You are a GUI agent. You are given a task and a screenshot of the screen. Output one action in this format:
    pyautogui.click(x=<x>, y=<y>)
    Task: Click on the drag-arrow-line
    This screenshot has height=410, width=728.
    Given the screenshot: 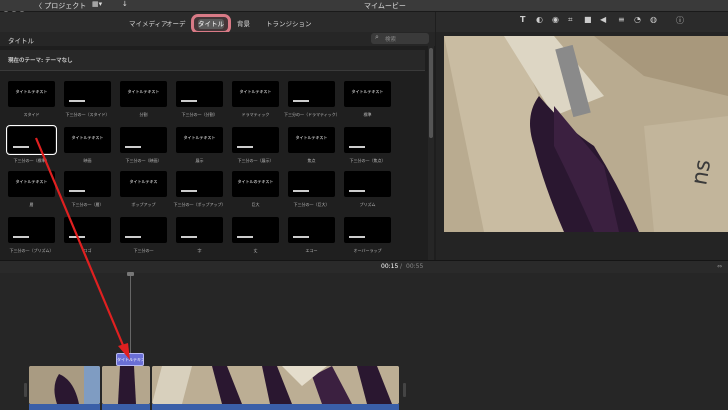 What is the action you would take?
    pyautogui.click(x=80, y=244)
    